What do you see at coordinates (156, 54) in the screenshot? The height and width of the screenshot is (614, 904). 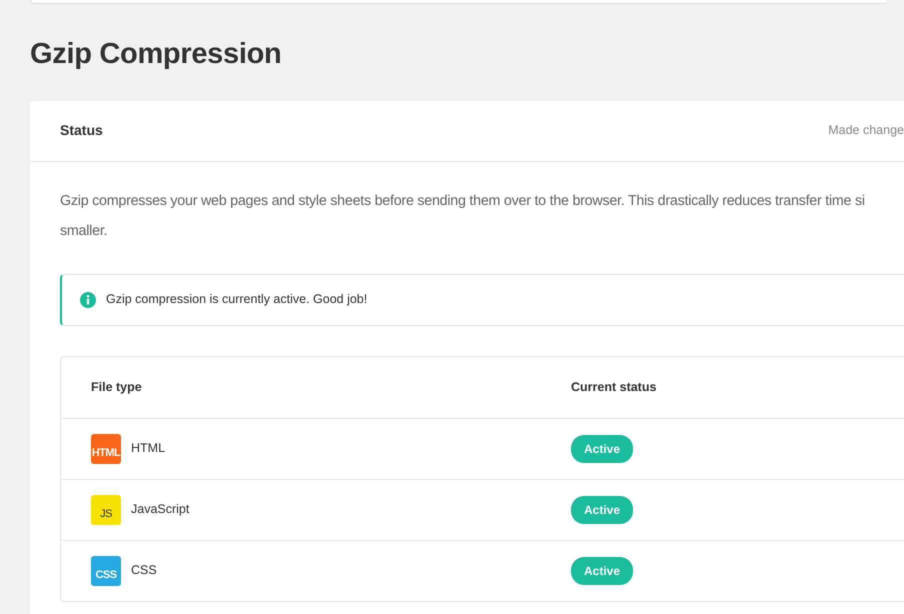 I see `page-title: Gzip Compression` at bounding box center [156, 54].